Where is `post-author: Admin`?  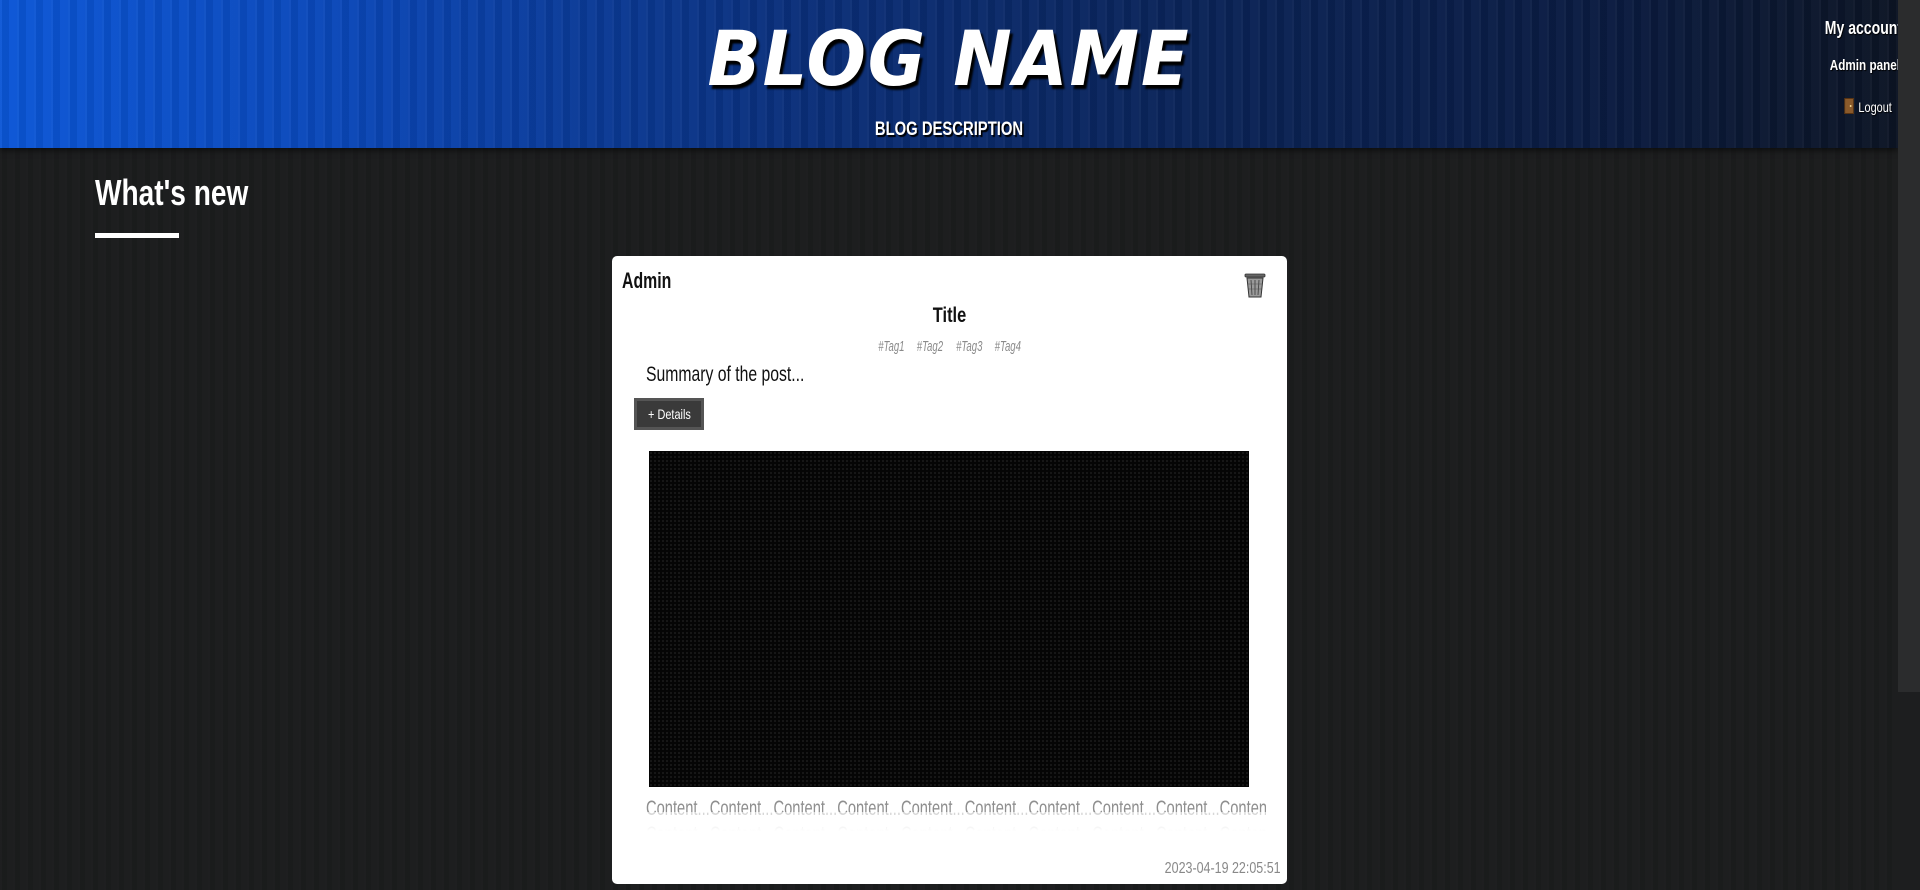 post-author: Admin is located at coordinates (646, 281).